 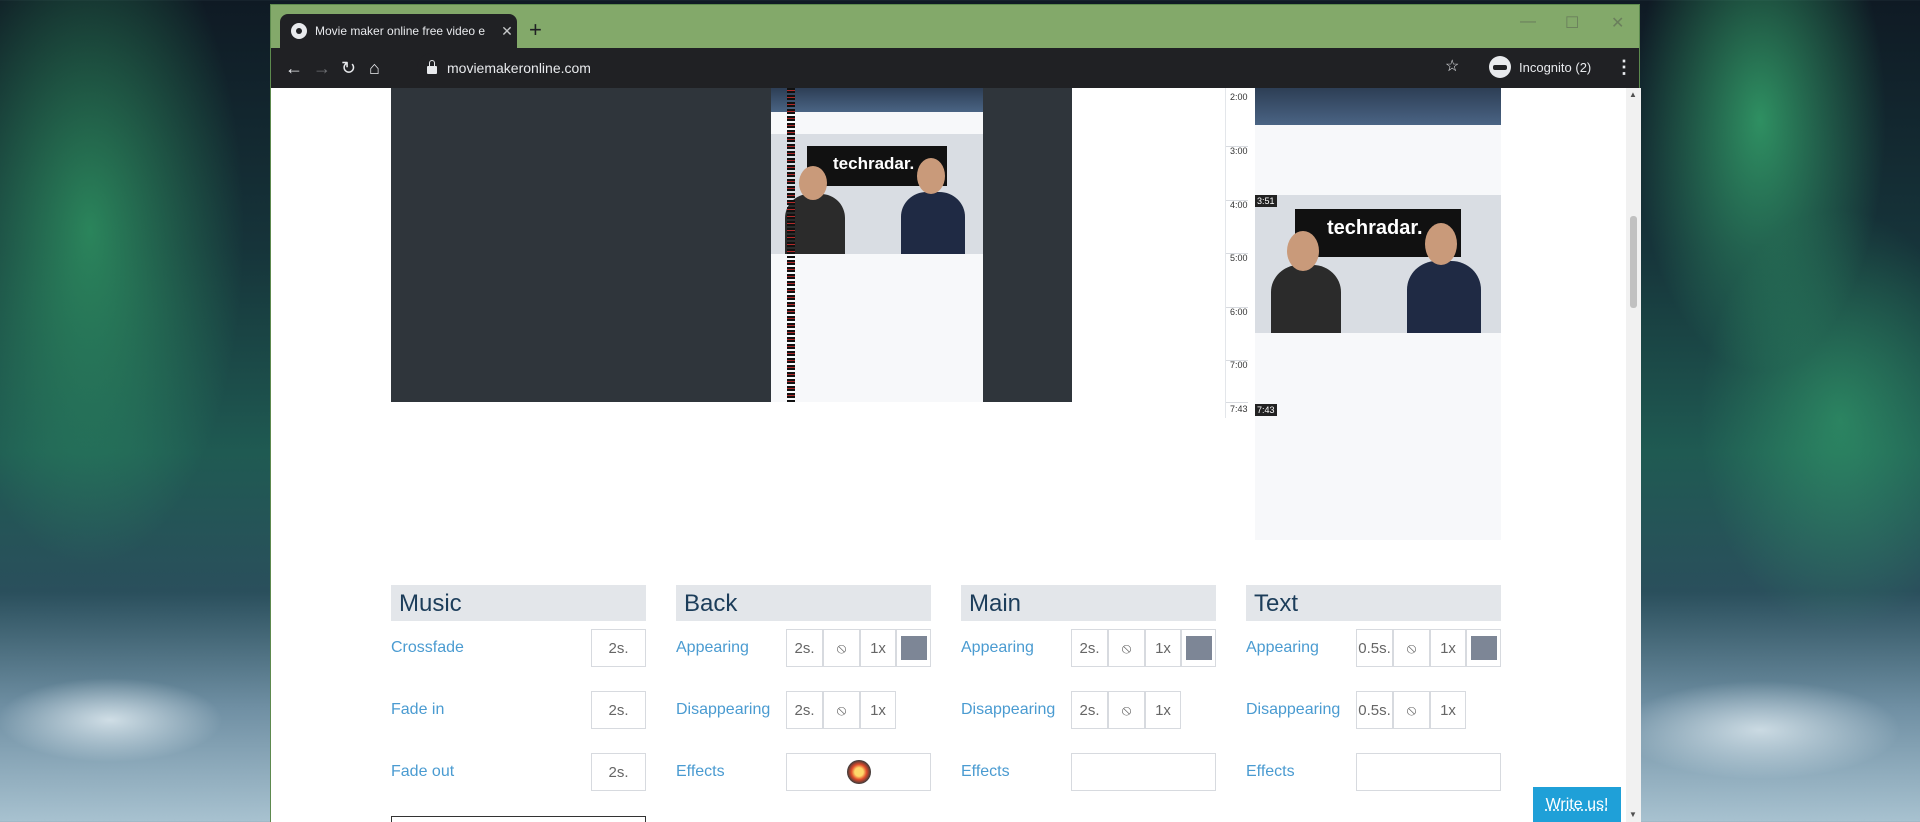 I want to click on maximize-button: ☐, so click(x=1572, y=23).